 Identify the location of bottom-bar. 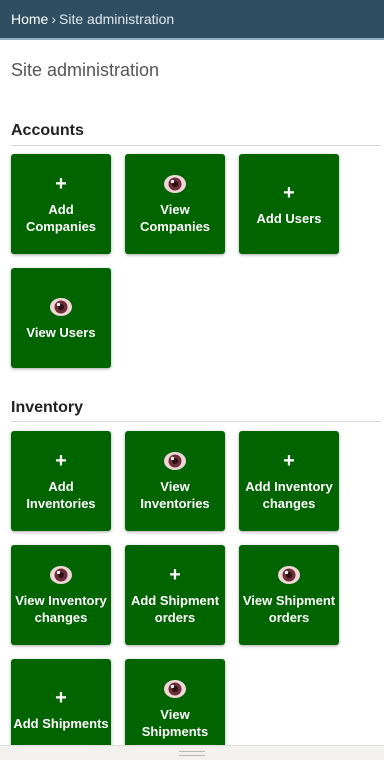
(192, 752).